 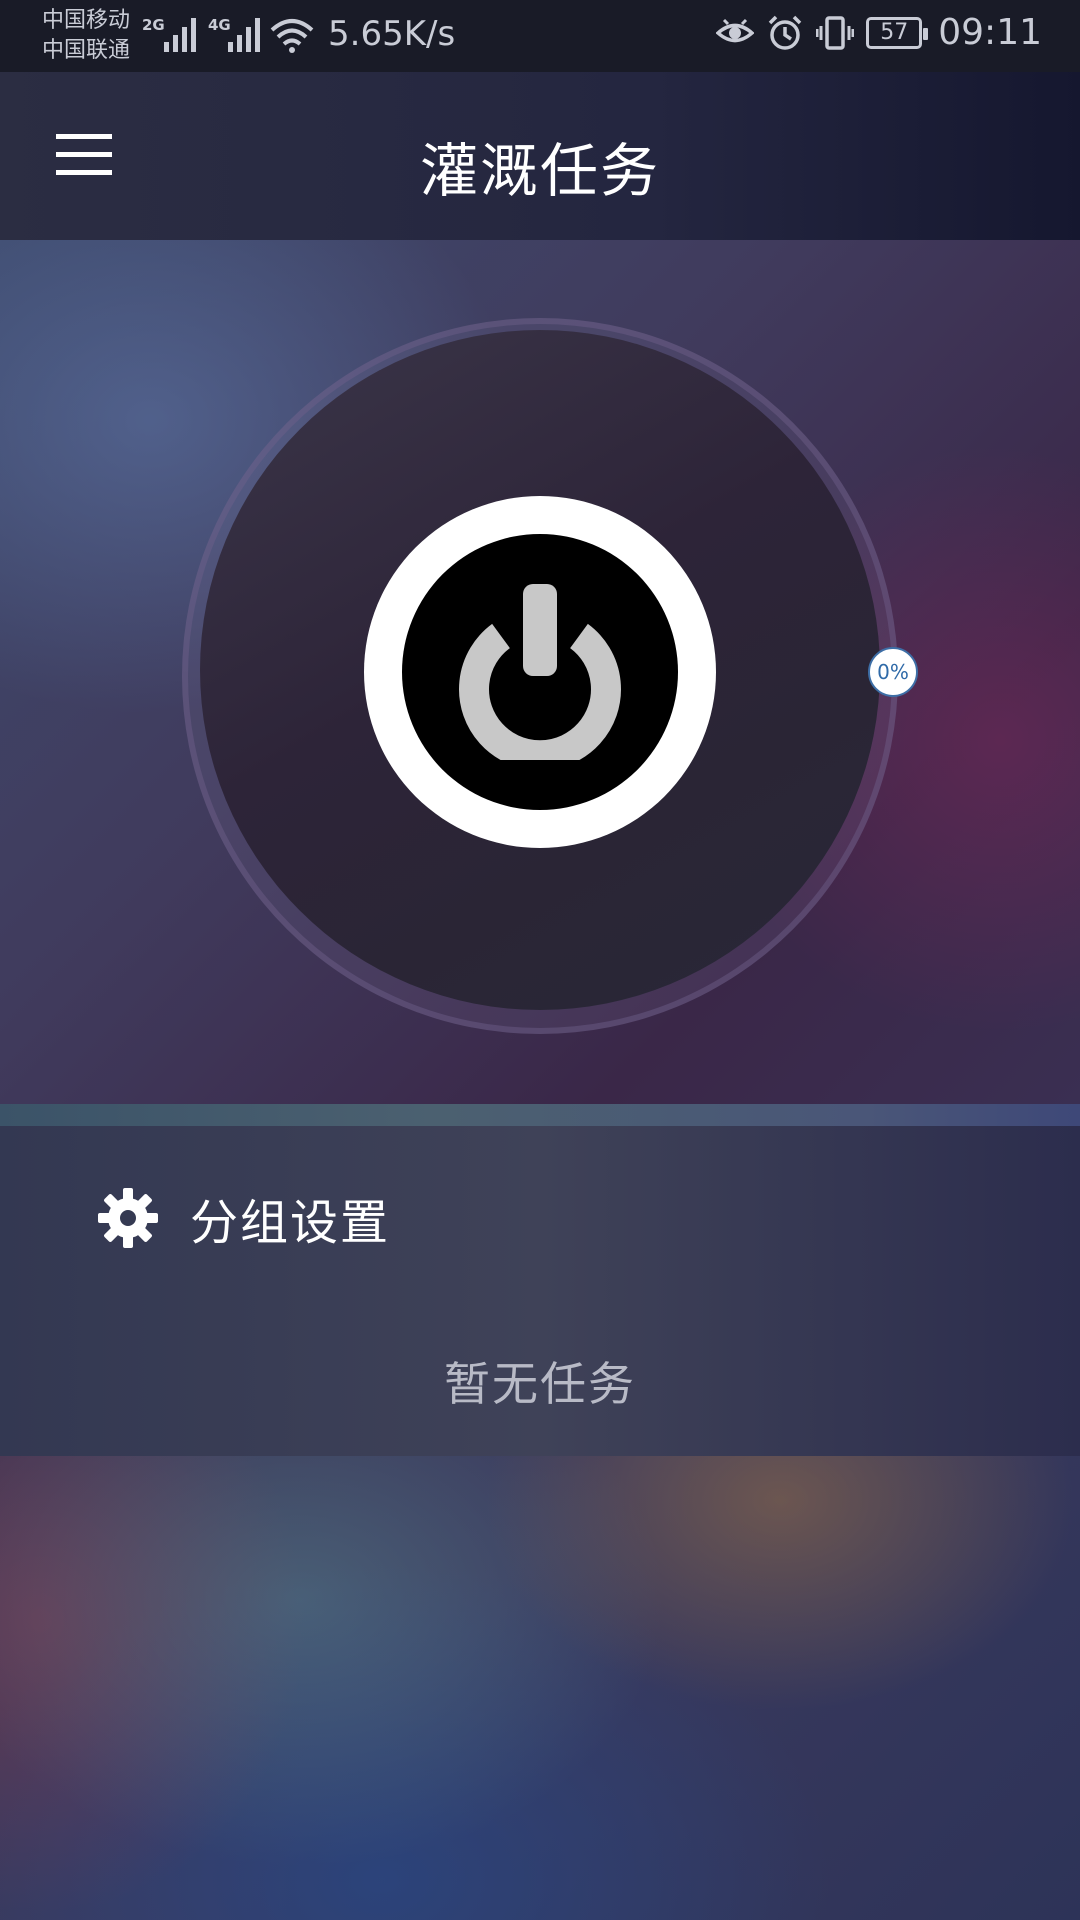 What do you see at coordinates (169, 34) in the screenshot?
I see `signal-strength-1-icon: 2G` at bounding box center [169, 34].